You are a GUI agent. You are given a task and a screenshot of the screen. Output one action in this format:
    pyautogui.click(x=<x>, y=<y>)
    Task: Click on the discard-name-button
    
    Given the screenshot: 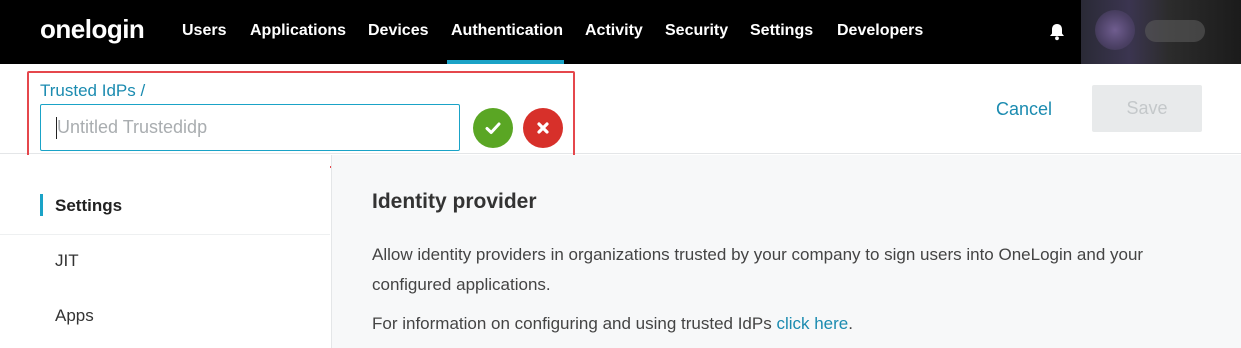 What is the action you would take?
    pyautogui.click(x=543, y=128)
    